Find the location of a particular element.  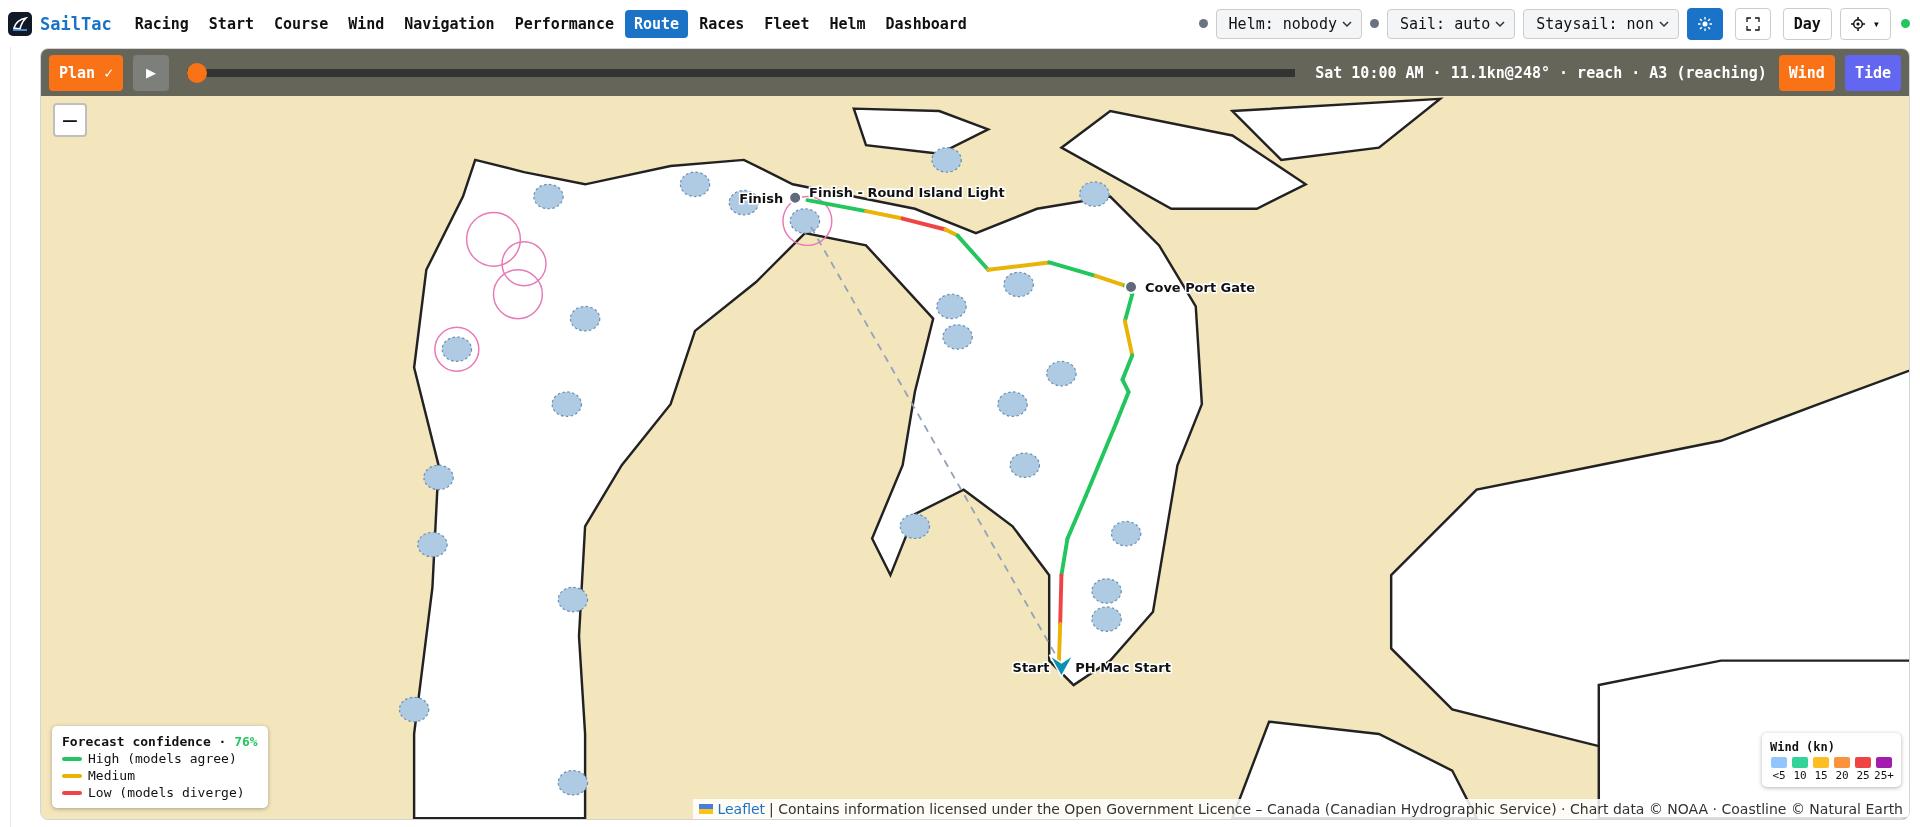

theme-button is located at coordinates (1704, 23).